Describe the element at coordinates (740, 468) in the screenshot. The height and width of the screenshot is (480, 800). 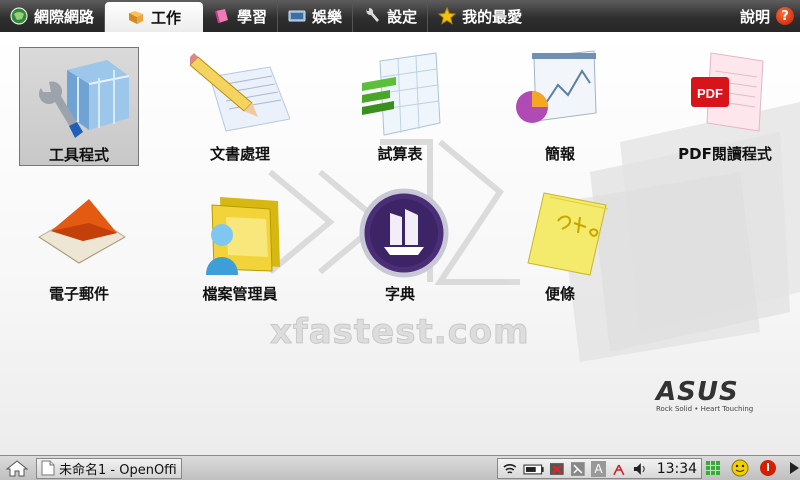
I see `smiley-icon` at that location.